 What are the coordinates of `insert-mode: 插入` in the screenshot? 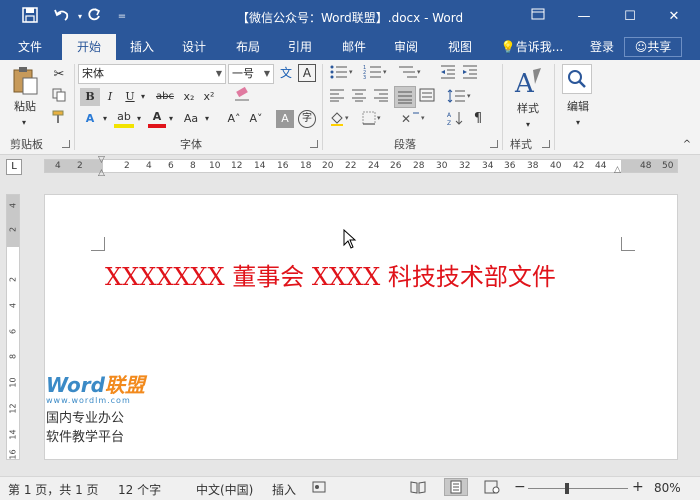 It's located at (284, 489).